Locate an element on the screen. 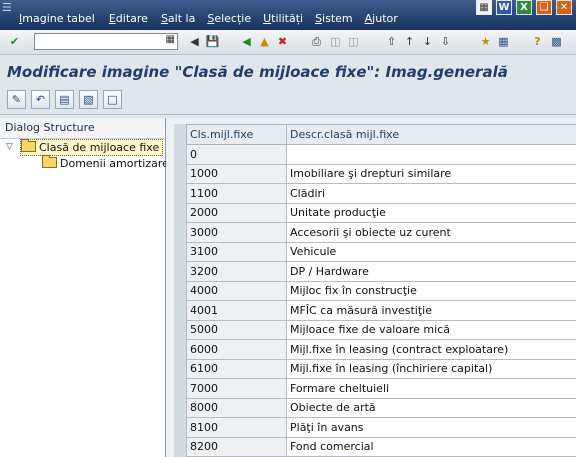 Image resolution: width=576 pixels, height=457 pixels. description-cell: Fond comercial is located at coordinates (431, 446).